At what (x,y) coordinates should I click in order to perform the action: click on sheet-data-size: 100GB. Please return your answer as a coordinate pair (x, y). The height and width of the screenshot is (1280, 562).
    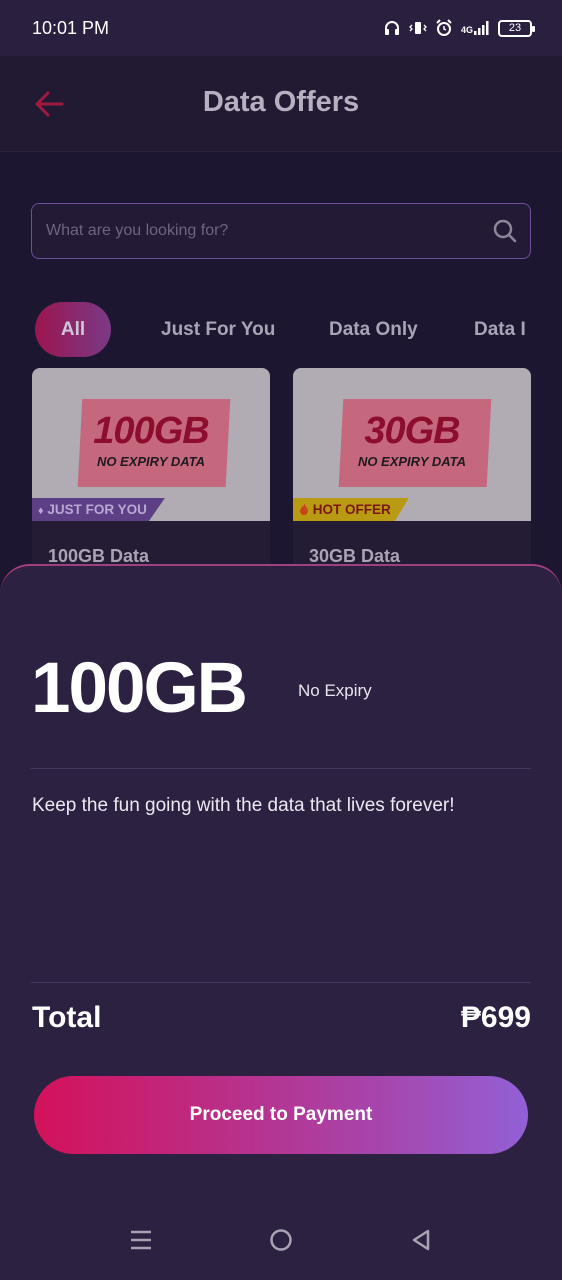
    Looking at the image, I should click on (139, 688).